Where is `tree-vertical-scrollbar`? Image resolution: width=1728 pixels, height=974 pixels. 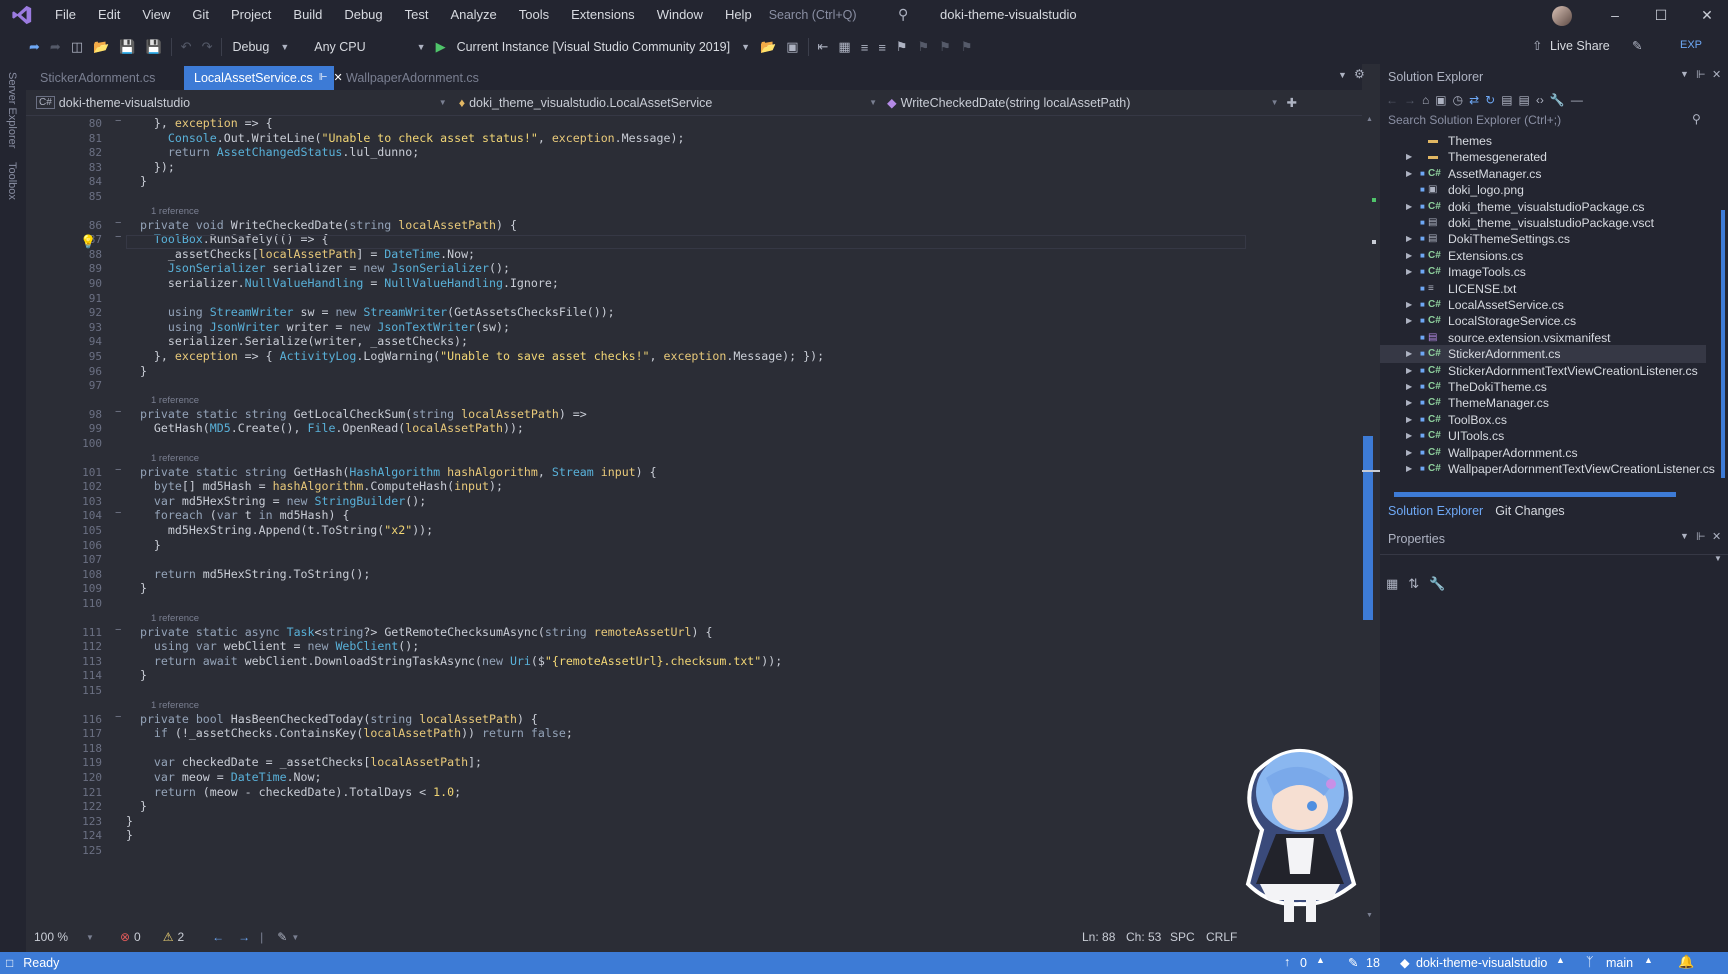
tree-vertical-scrollbar is located at coordinates (1723, 344).